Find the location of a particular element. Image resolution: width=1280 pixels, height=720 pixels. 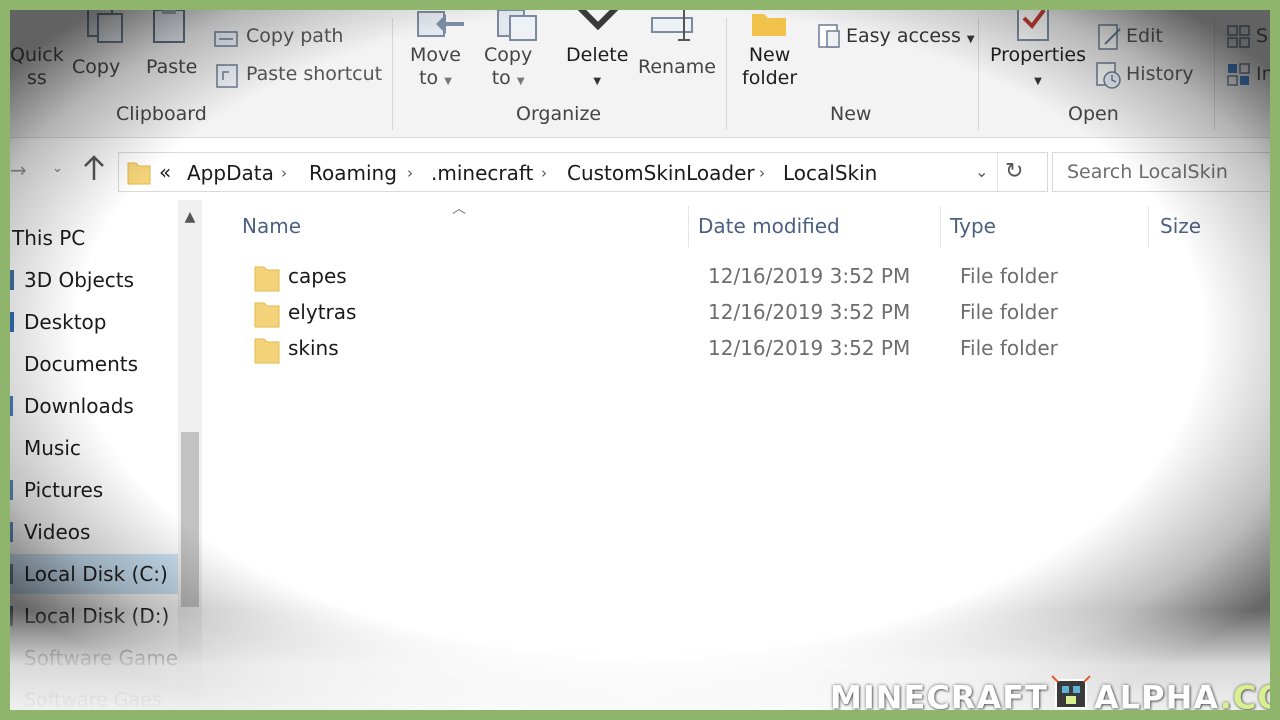

nav-item-software-games: Software Games is located at coordinates (99, 658).